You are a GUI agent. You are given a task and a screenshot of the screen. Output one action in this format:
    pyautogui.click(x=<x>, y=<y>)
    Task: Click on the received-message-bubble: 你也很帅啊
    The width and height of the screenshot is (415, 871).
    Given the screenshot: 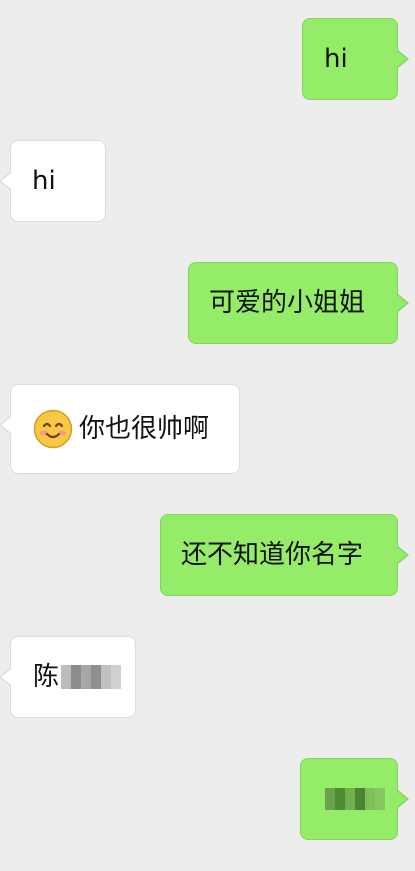 What is the action you would take?
    pyautogui.click(x=120, y=429)
    